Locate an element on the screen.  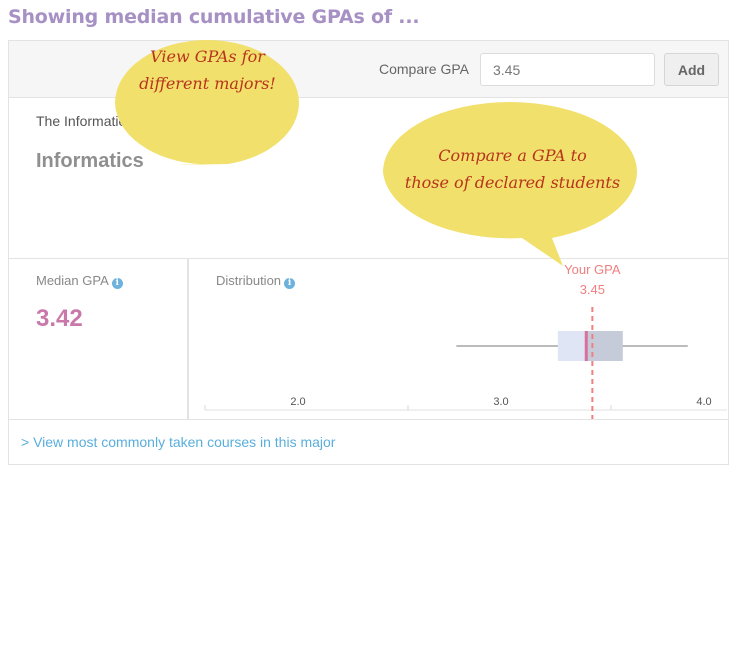
your-gpa-label: Your GPA is located at coordinates (592, 269).